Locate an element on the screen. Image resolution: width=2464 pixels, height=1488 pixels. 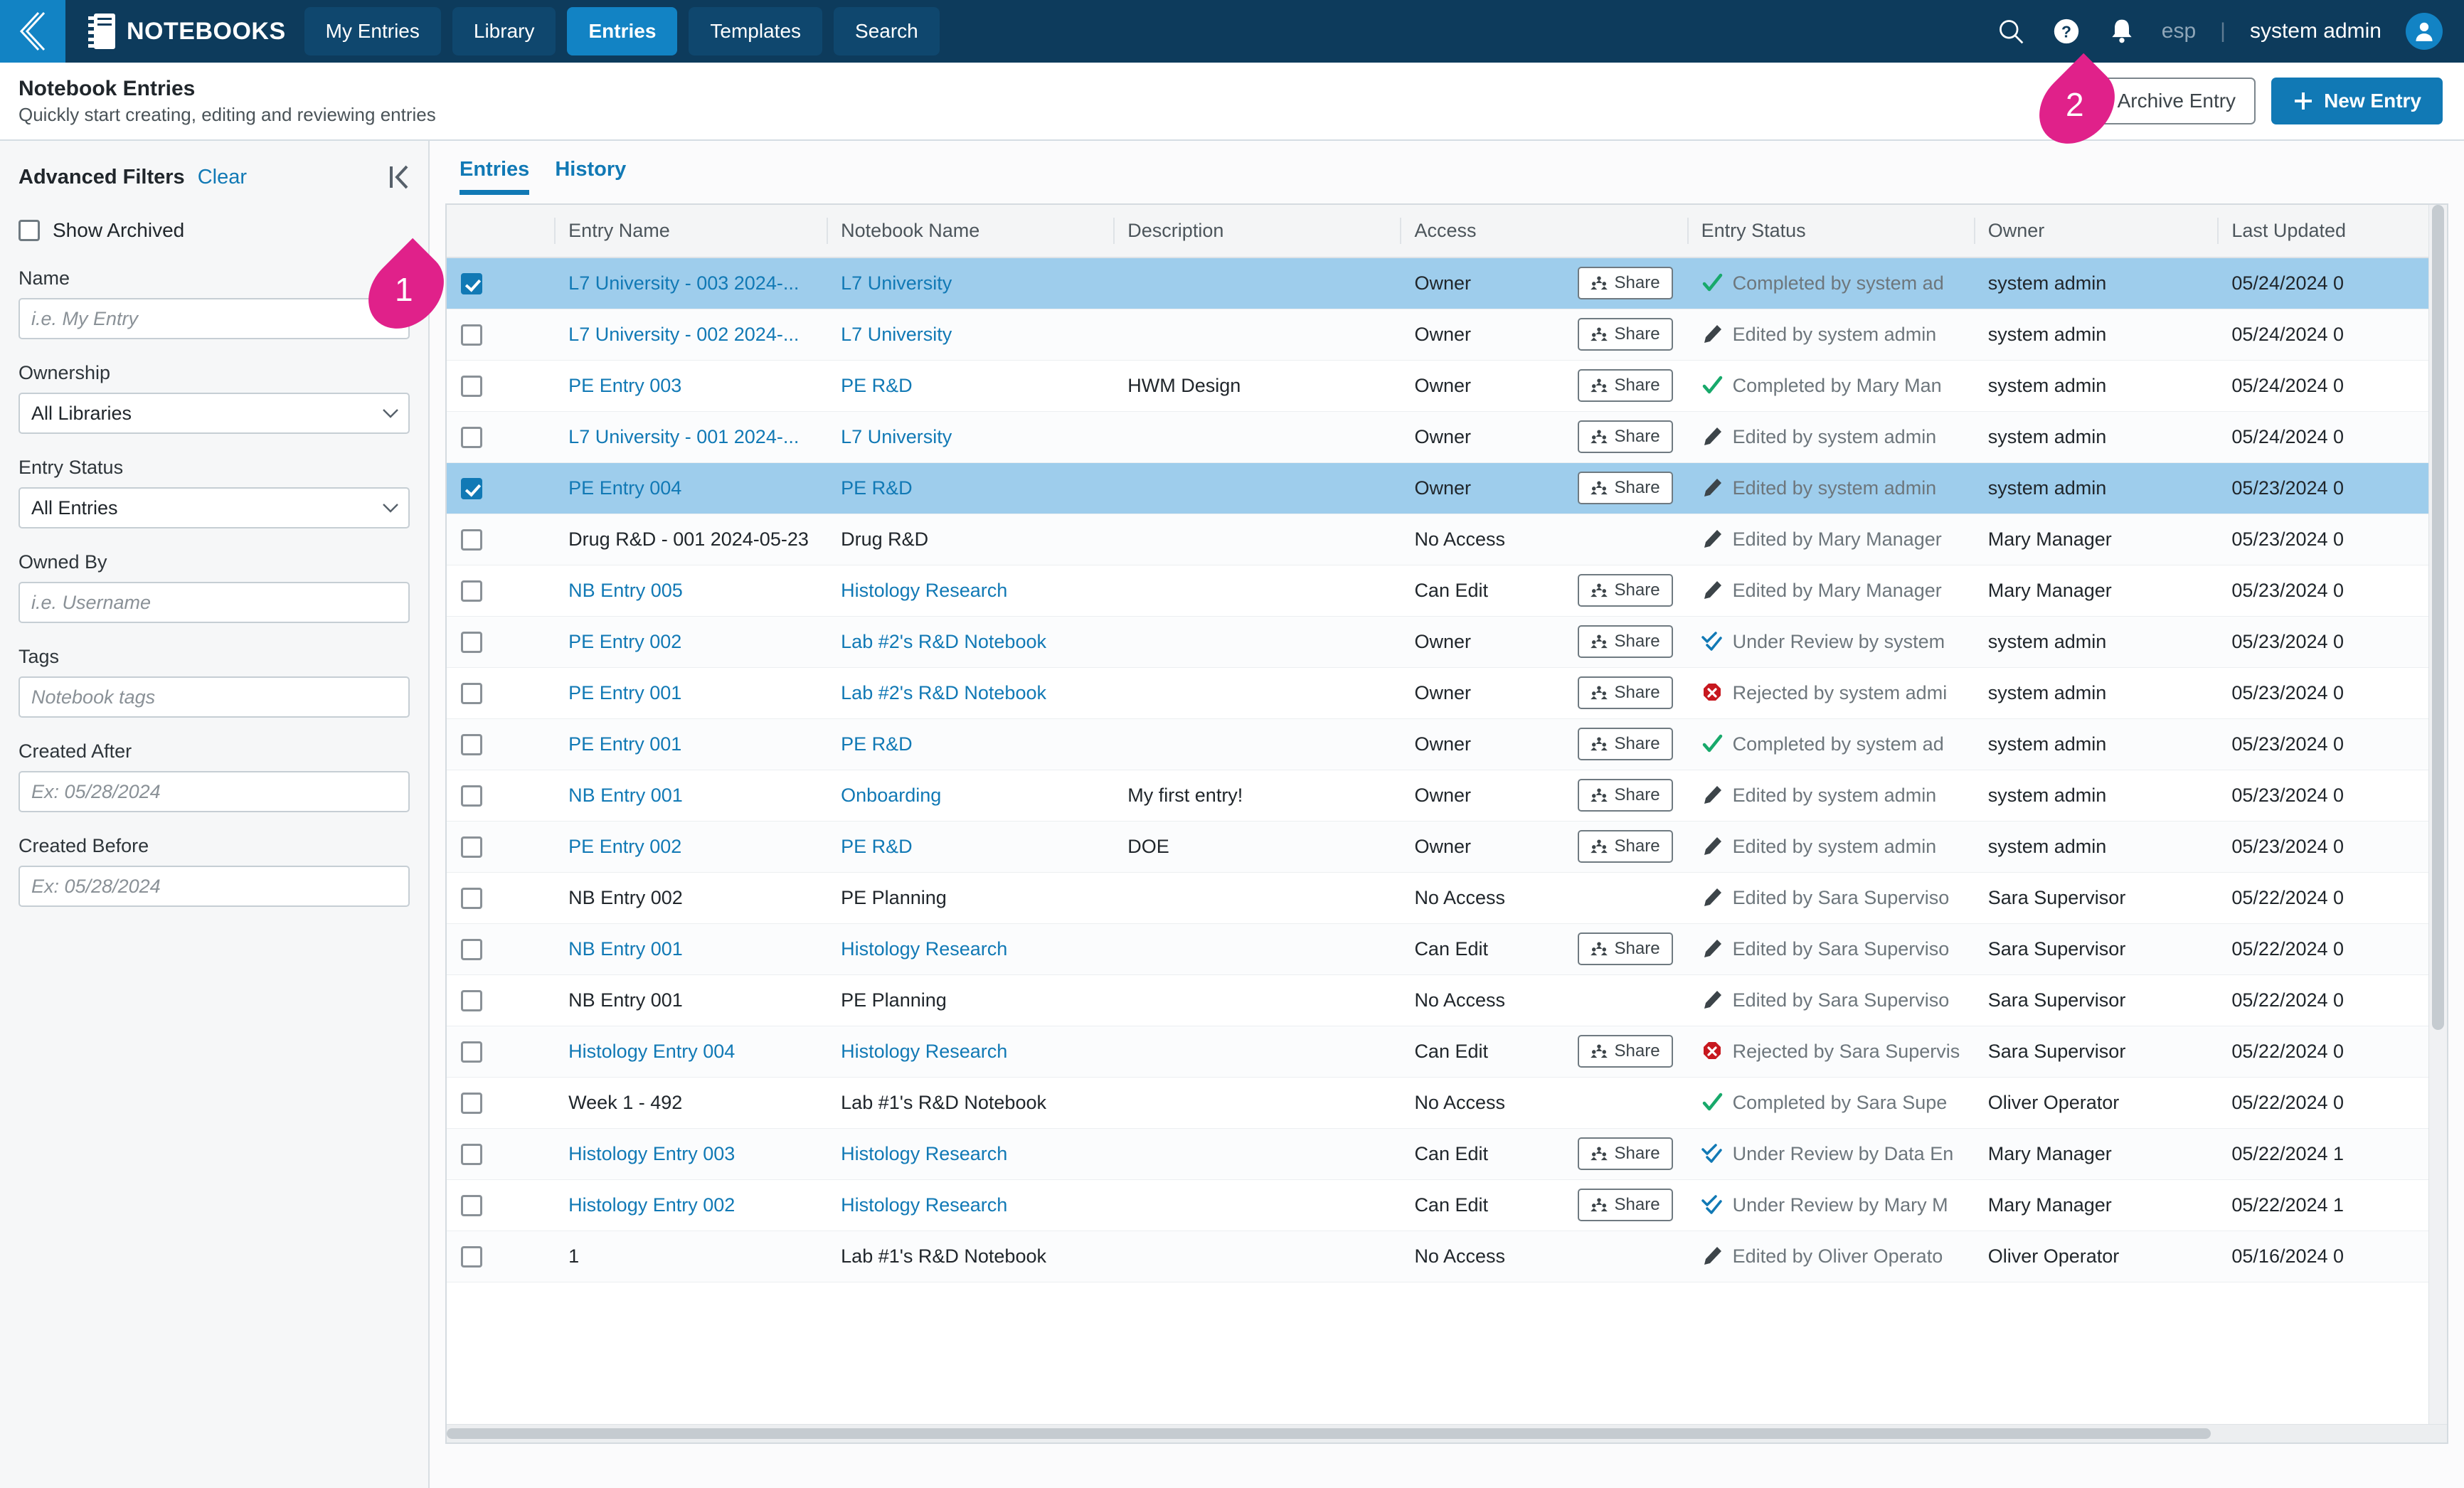
cell-entry-name: Histology Entry 004 is located at coordinates (690, 1052).